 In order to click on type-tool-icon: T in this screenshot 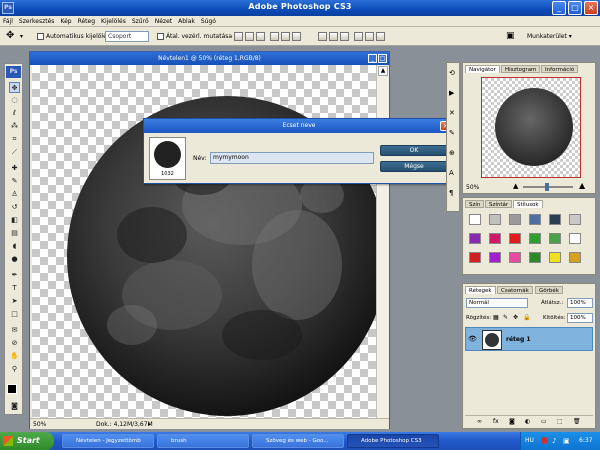, I will do `click(14, 288)`.